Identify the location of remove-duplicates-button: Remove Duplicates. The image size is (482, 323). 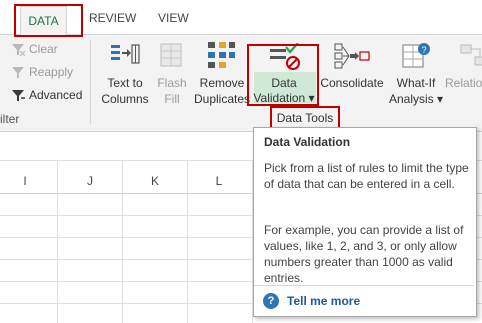
(222, 74).